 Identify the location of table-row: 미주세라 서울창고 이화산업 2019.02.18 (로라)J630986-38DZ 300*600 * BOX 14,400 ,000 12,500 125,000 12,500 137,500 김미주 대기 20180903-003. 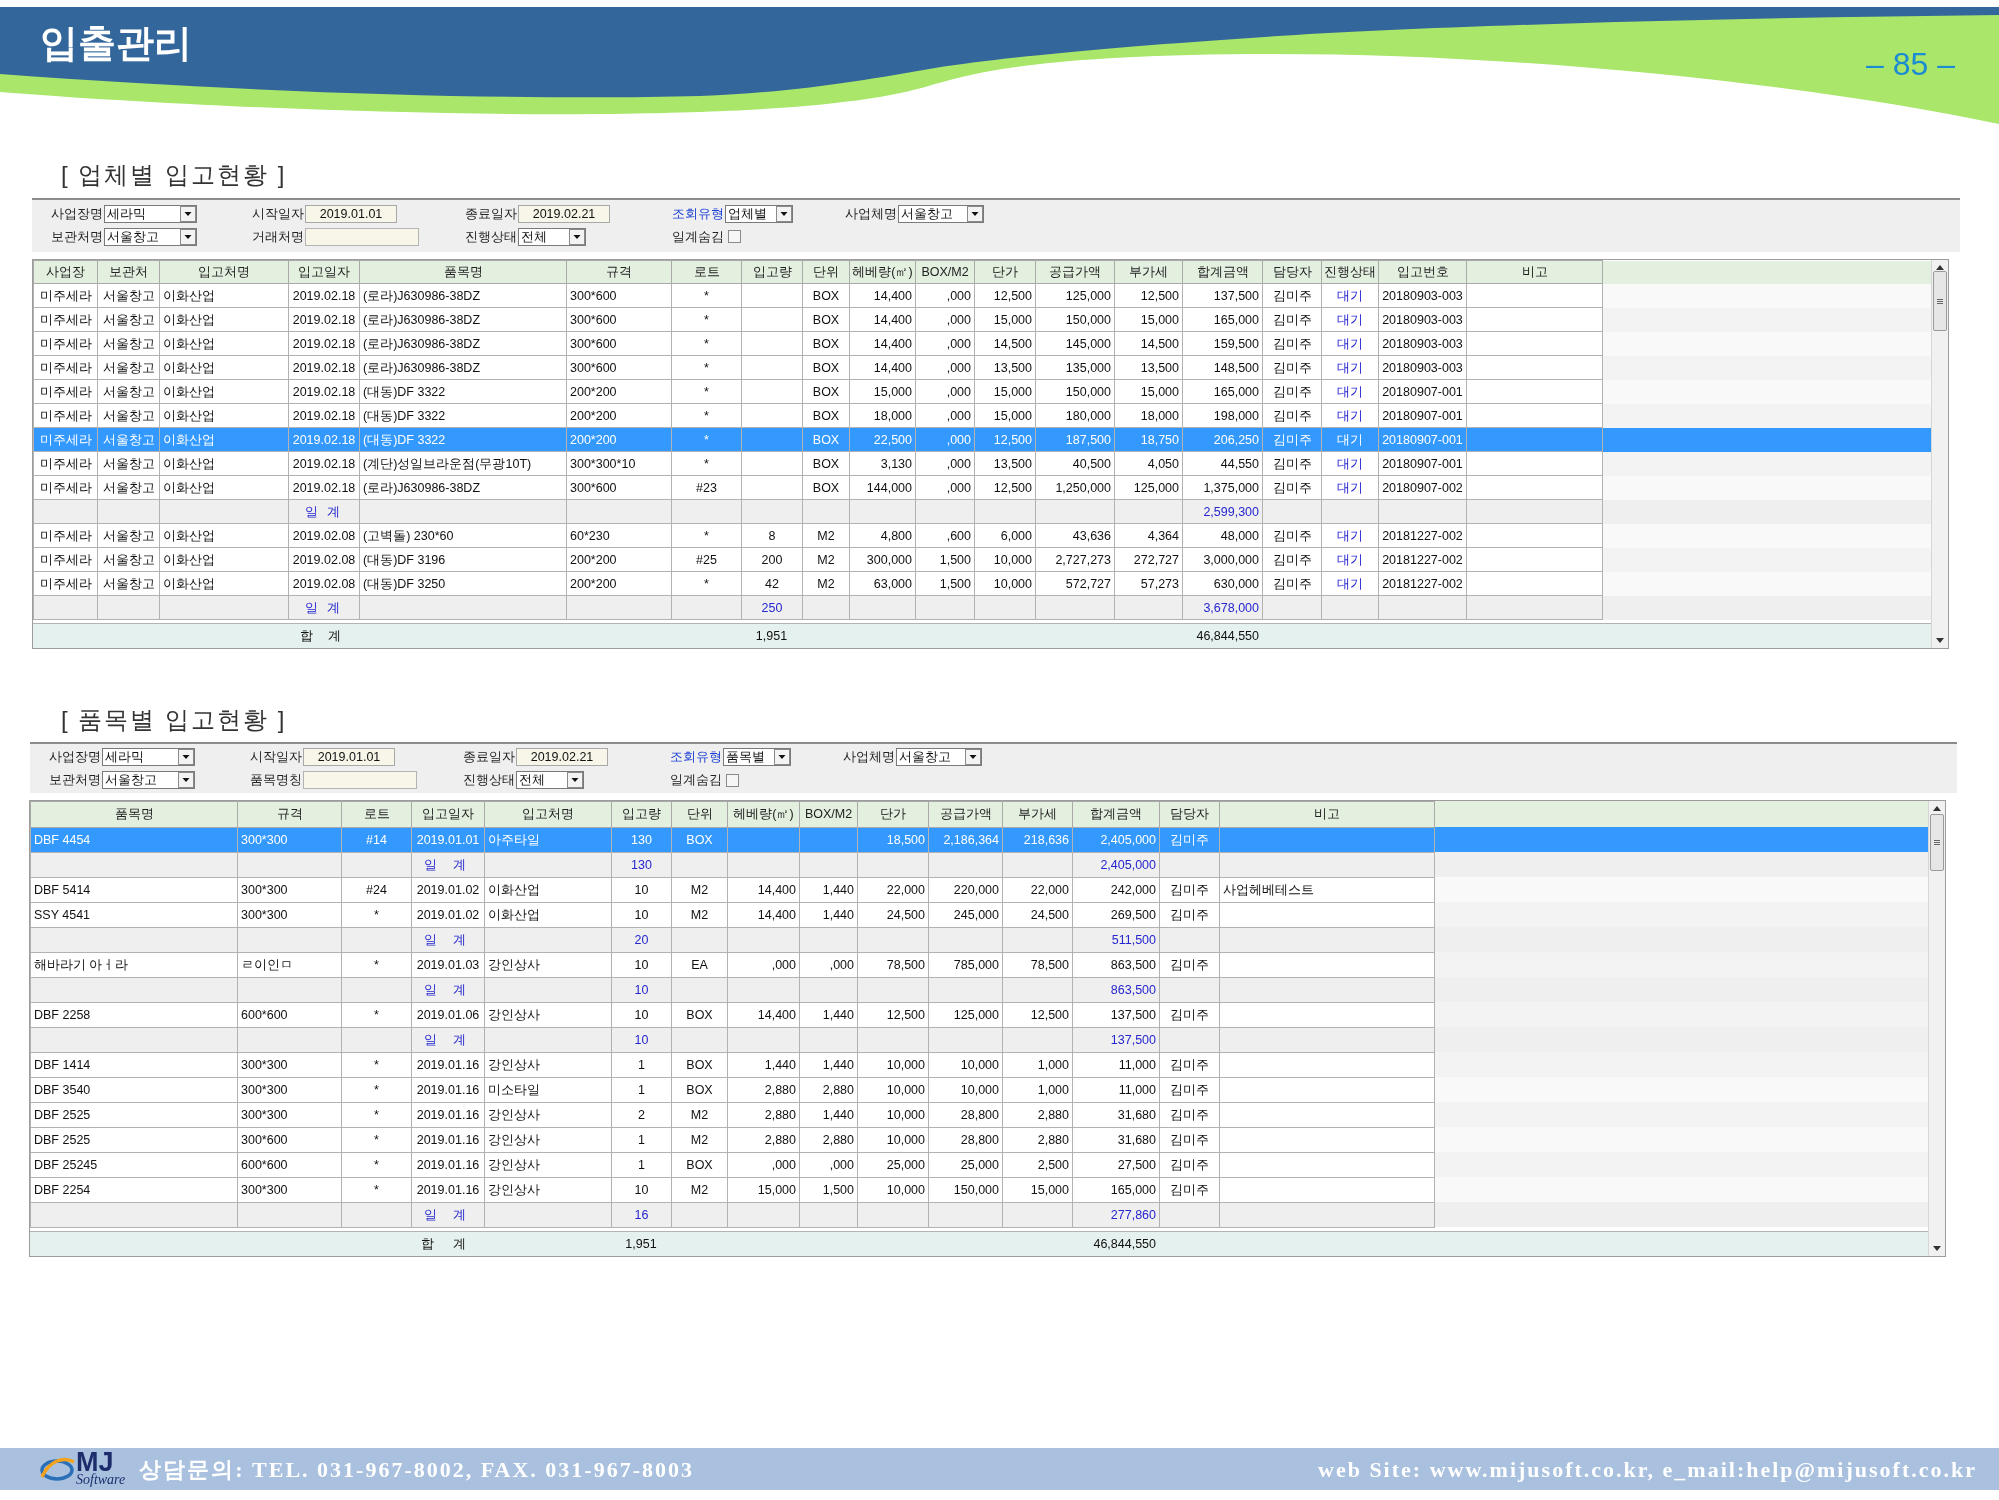
(982, 295).